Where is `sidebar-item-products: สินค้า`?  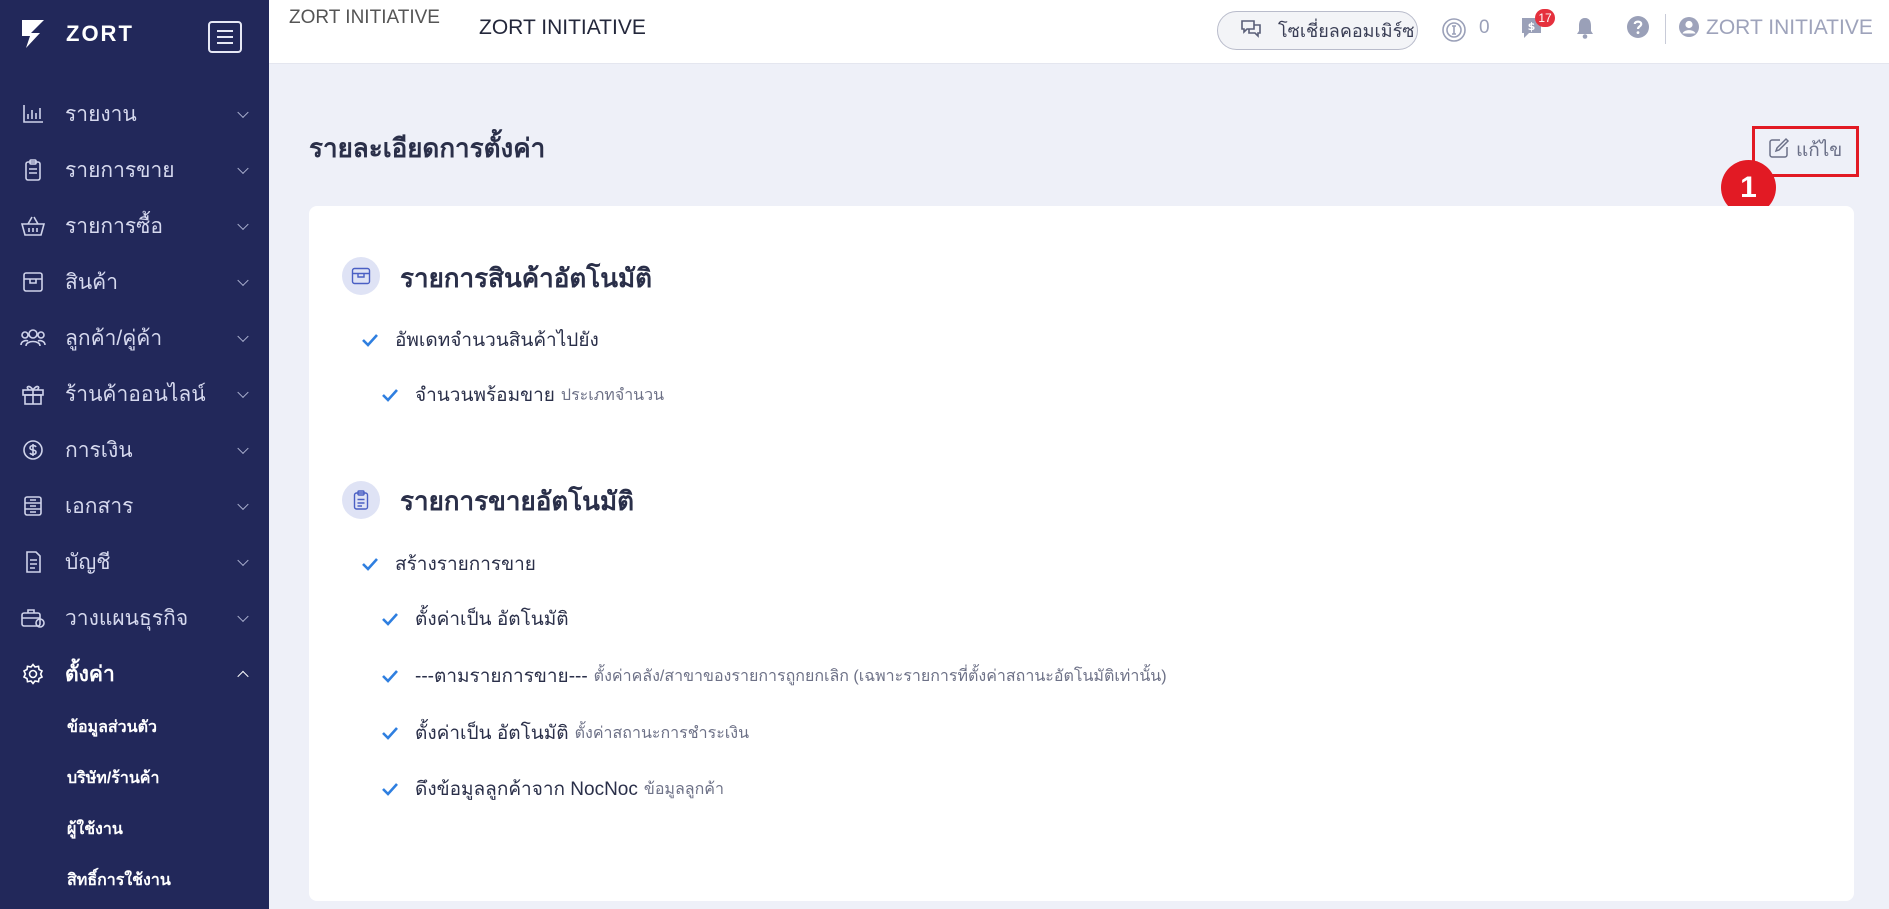
sidebar-item-products: สินค้า is located at coordinates (134, 282).